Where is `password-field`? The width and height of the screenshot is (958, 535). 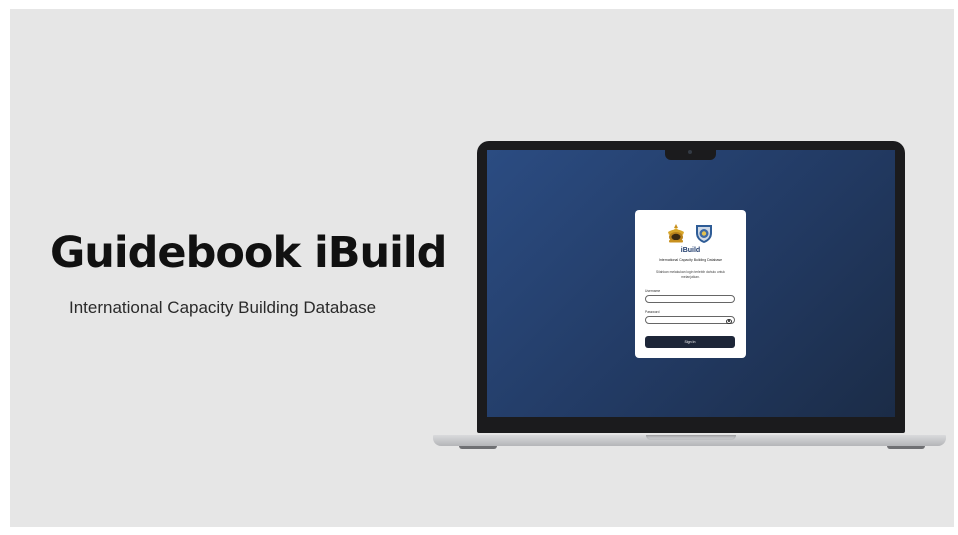 password-field is located at coordinates (690, 320).